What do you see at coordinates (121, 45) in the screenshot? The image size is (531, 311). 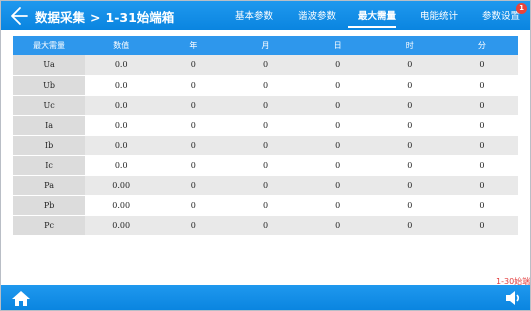 I see `column-header: 数值` at bounding box center [121, 45].